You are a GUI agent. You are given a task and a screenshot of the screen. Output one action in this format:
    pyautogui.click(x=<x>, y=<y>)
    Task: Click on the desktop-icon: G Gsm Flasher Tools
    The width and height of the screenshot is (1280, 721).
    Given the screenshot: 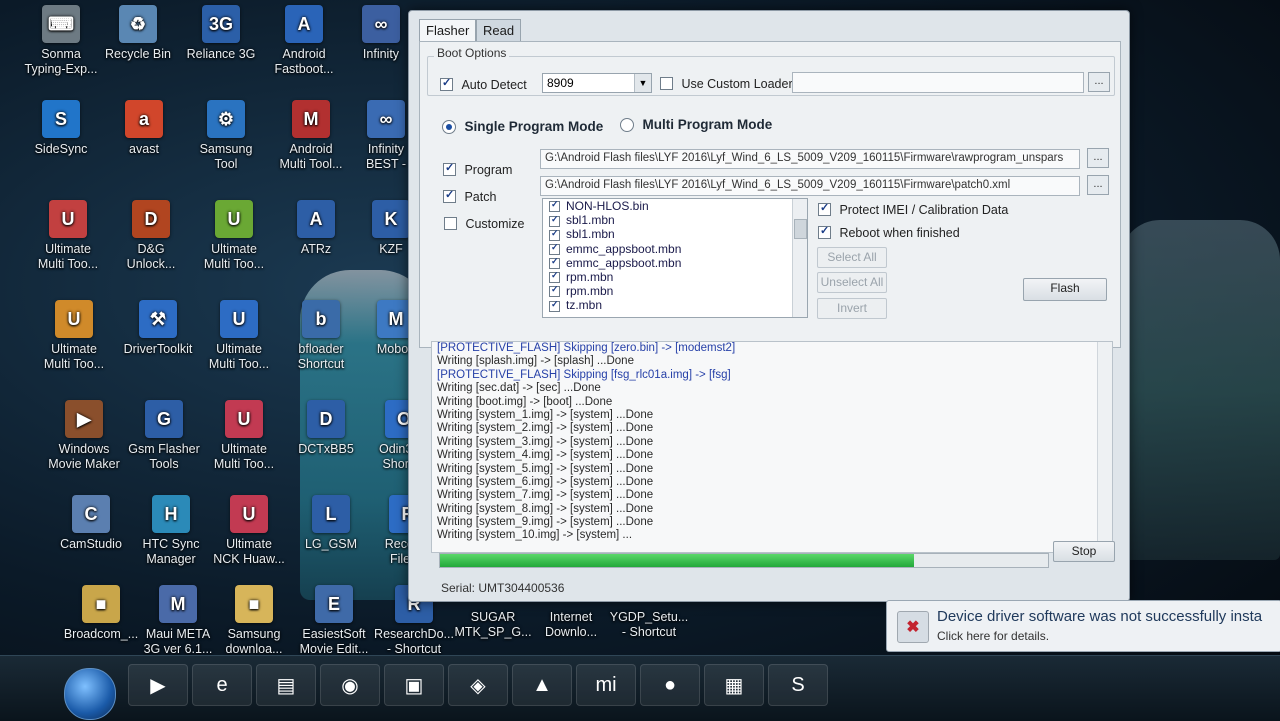 What is the action you would take?
    pyautogui.click(x=164, y=436)
    